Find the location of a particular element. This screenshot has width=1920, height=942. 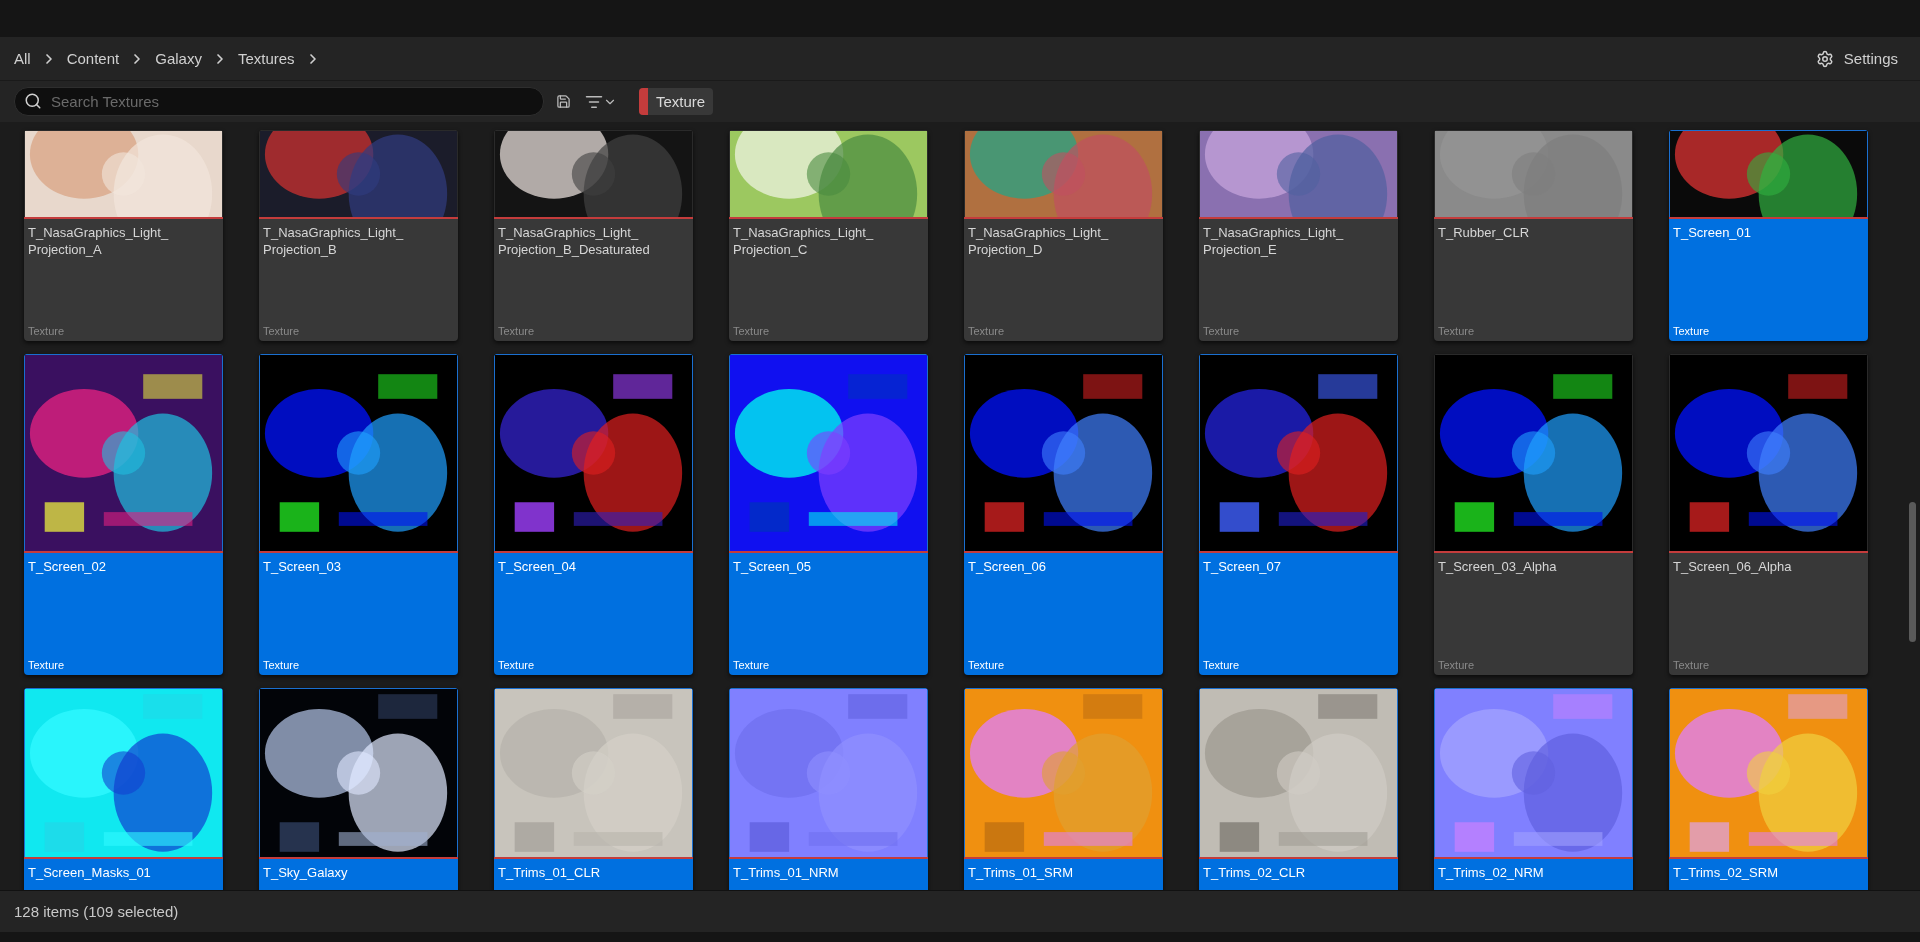

asset-name: T_Screen_05 is located at coordinates (773, 566).